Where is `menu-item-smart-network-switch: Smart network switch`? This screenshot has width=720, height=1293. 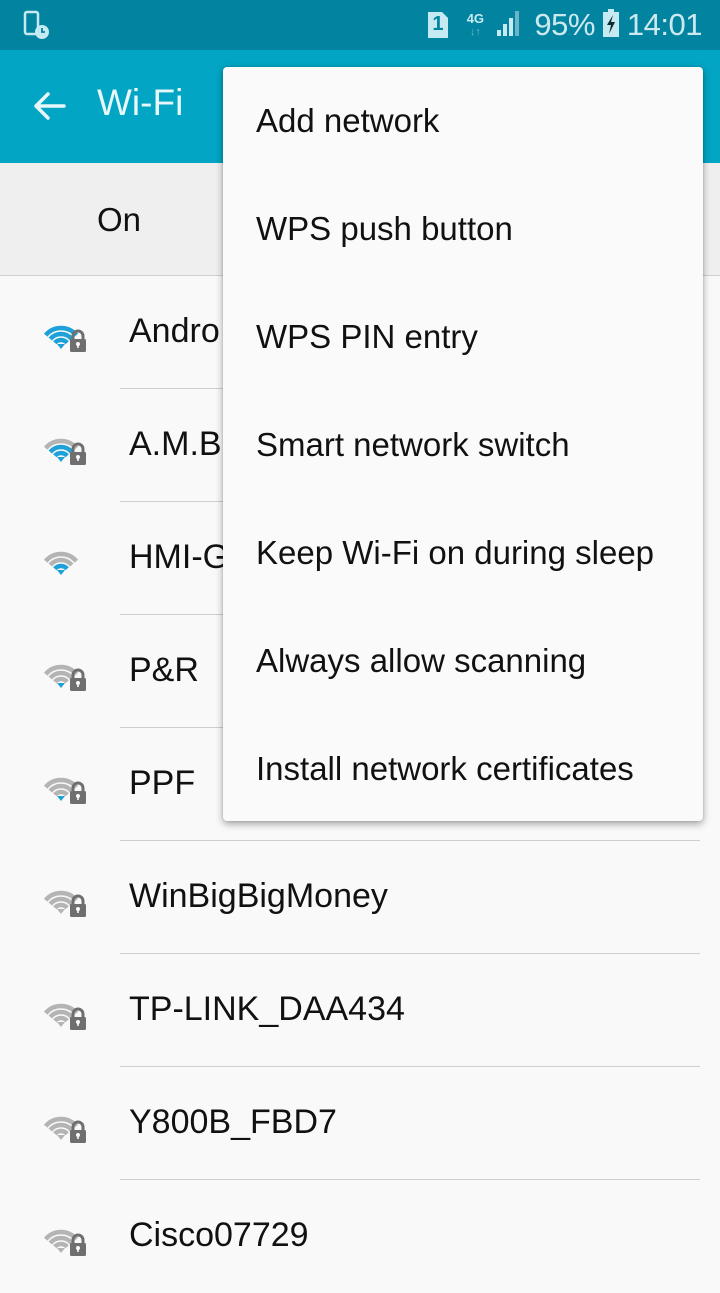
menu-item-smart-network-switch: Smart network switch is located at coordinates (463, 445).